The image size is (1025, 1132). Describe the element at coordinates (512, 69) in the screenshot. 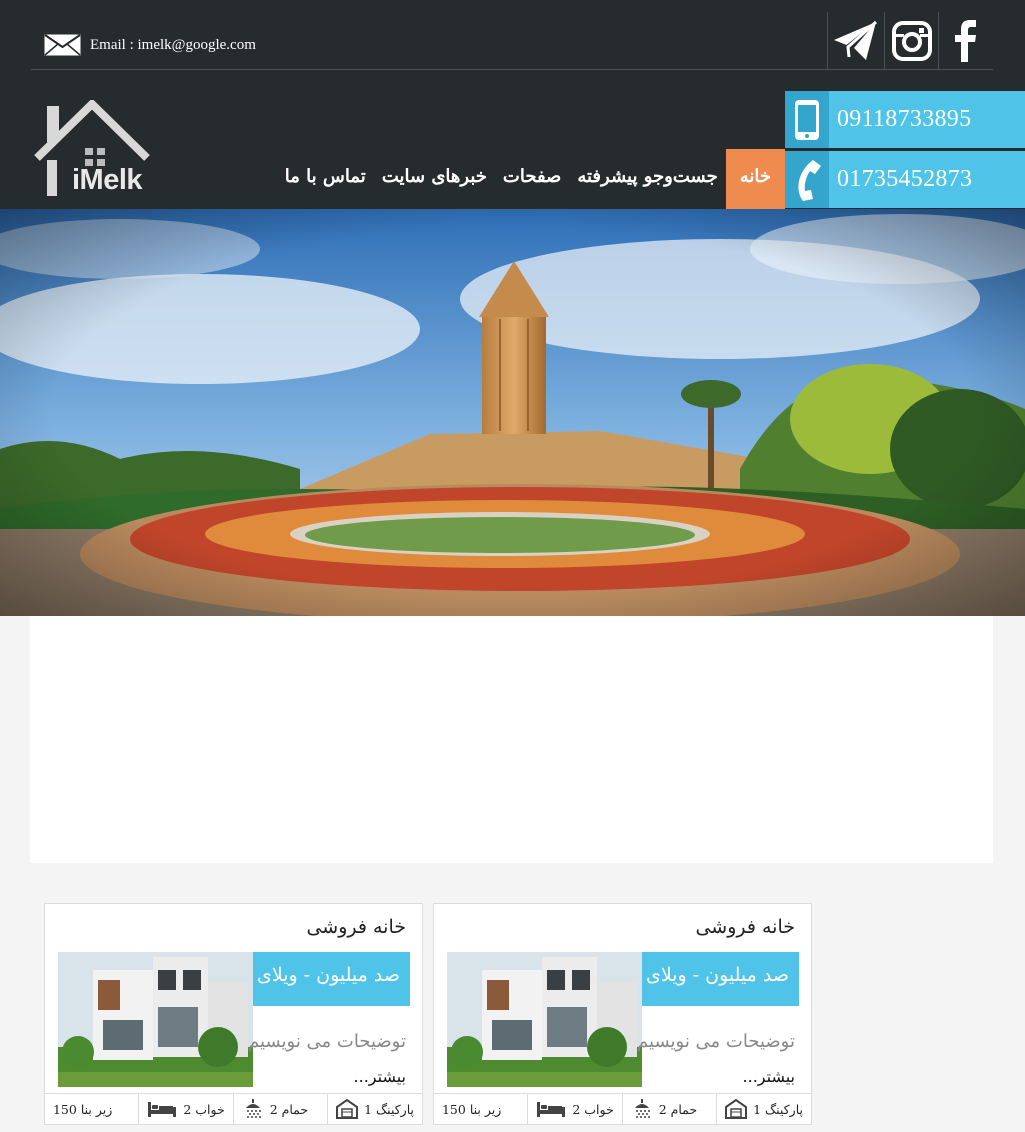

I see `header-divider` at that location.